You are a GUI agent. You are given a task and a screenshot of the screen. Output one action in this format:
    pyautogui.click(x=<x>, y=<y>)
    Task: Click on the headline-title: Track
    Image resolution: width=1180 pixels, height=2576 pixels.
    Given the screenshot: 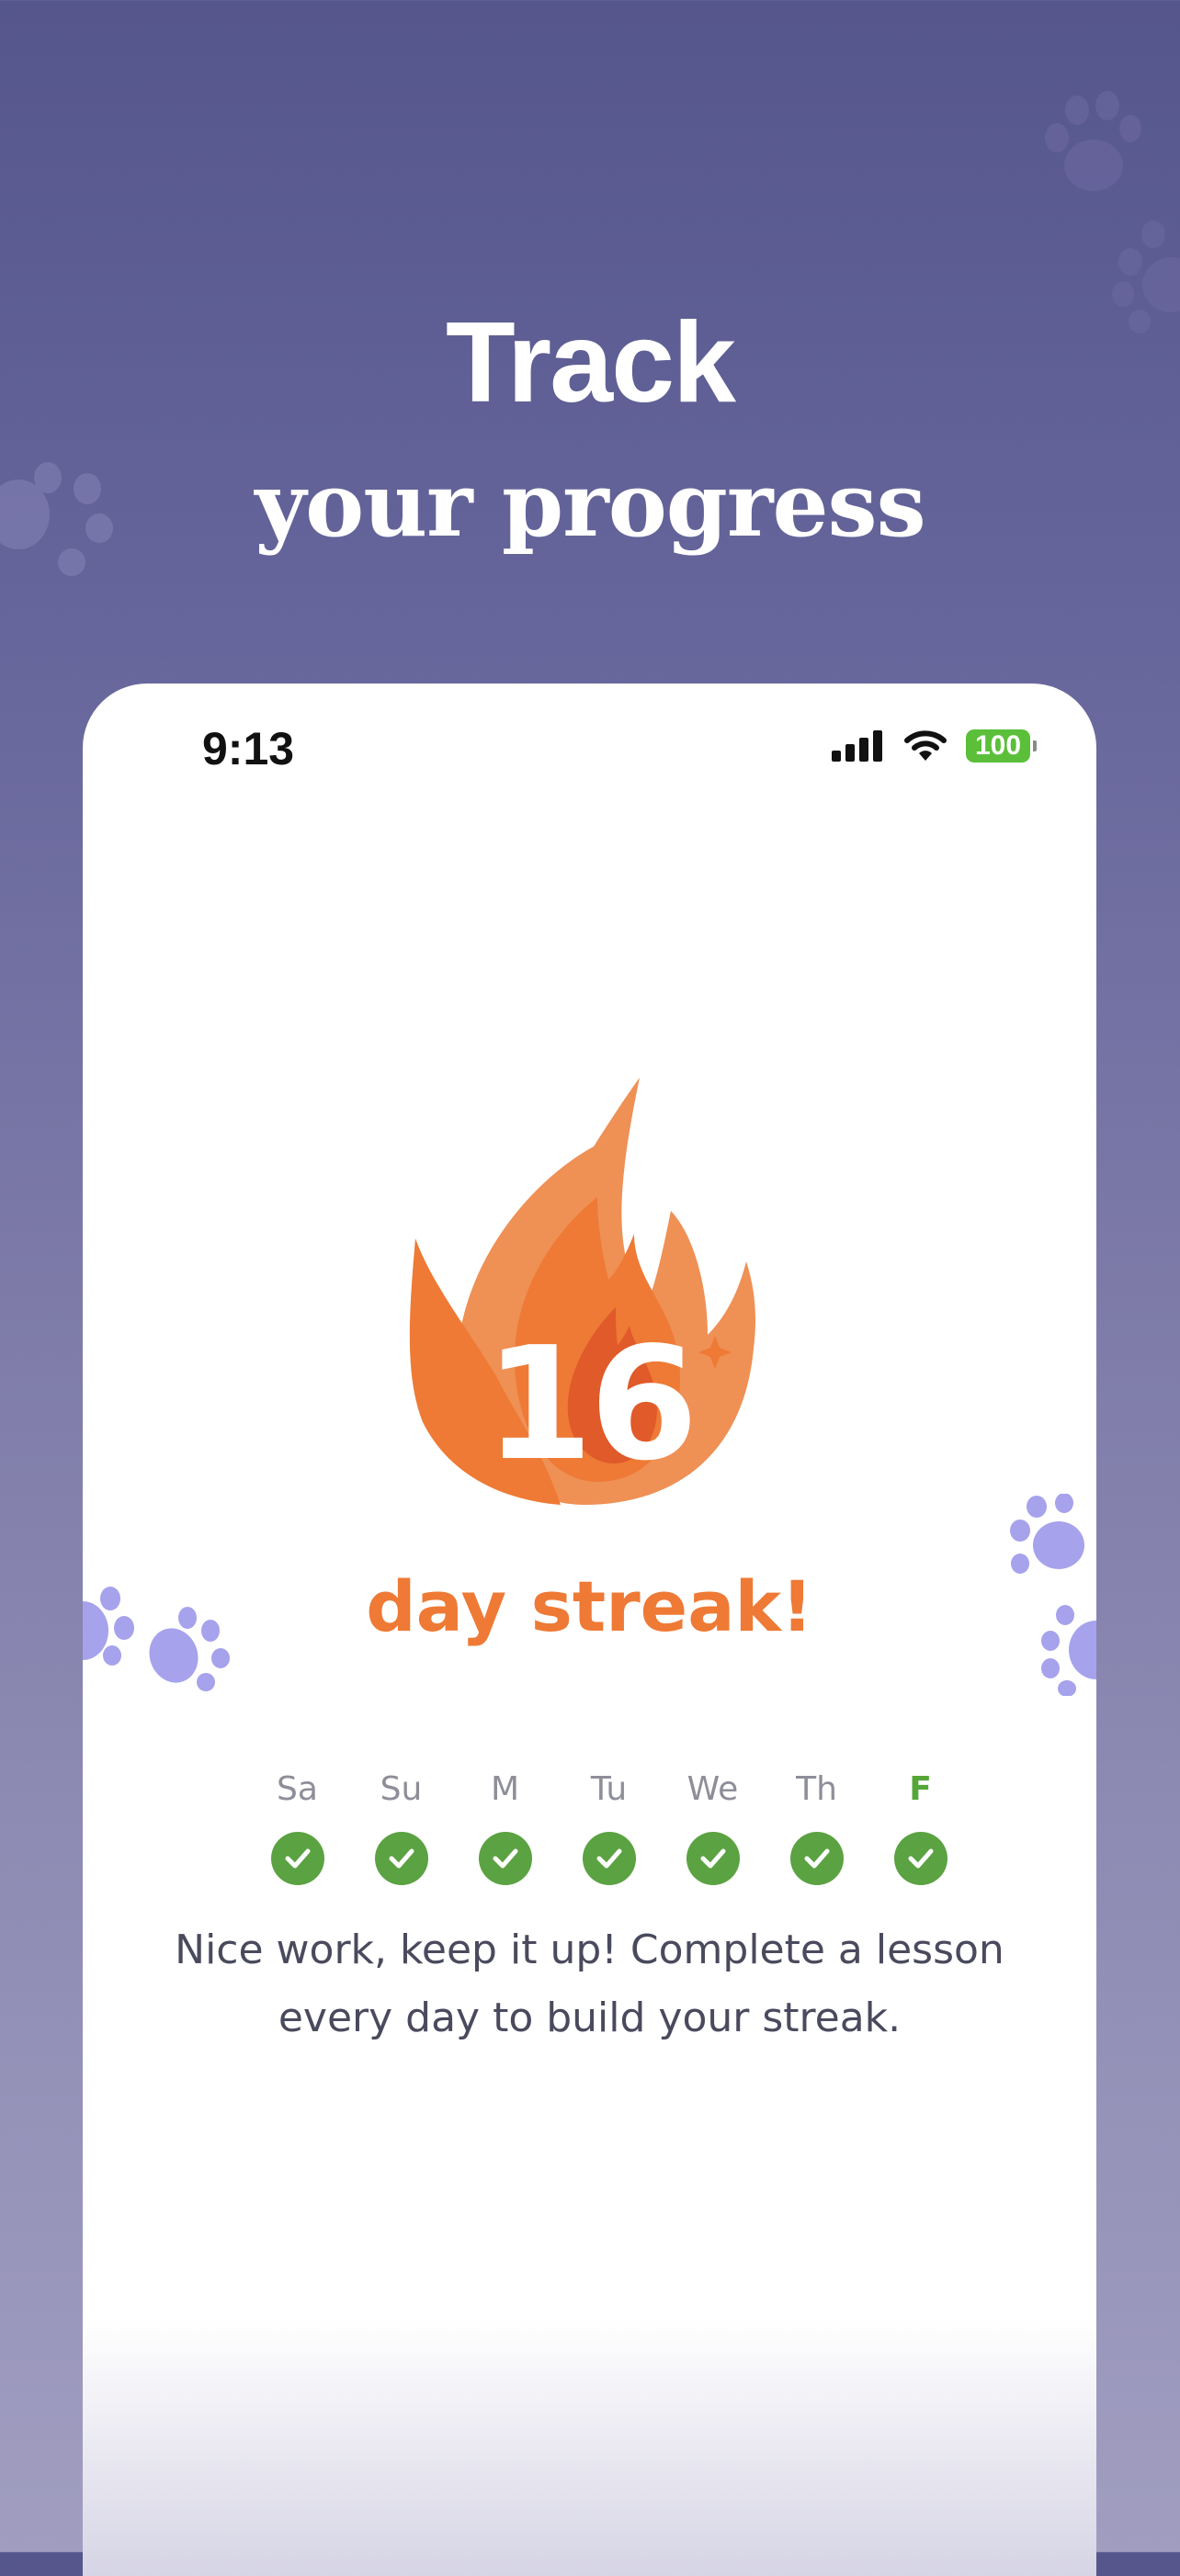 What is the action you would take?
    pyautogui.click(x=590, y=362)
    